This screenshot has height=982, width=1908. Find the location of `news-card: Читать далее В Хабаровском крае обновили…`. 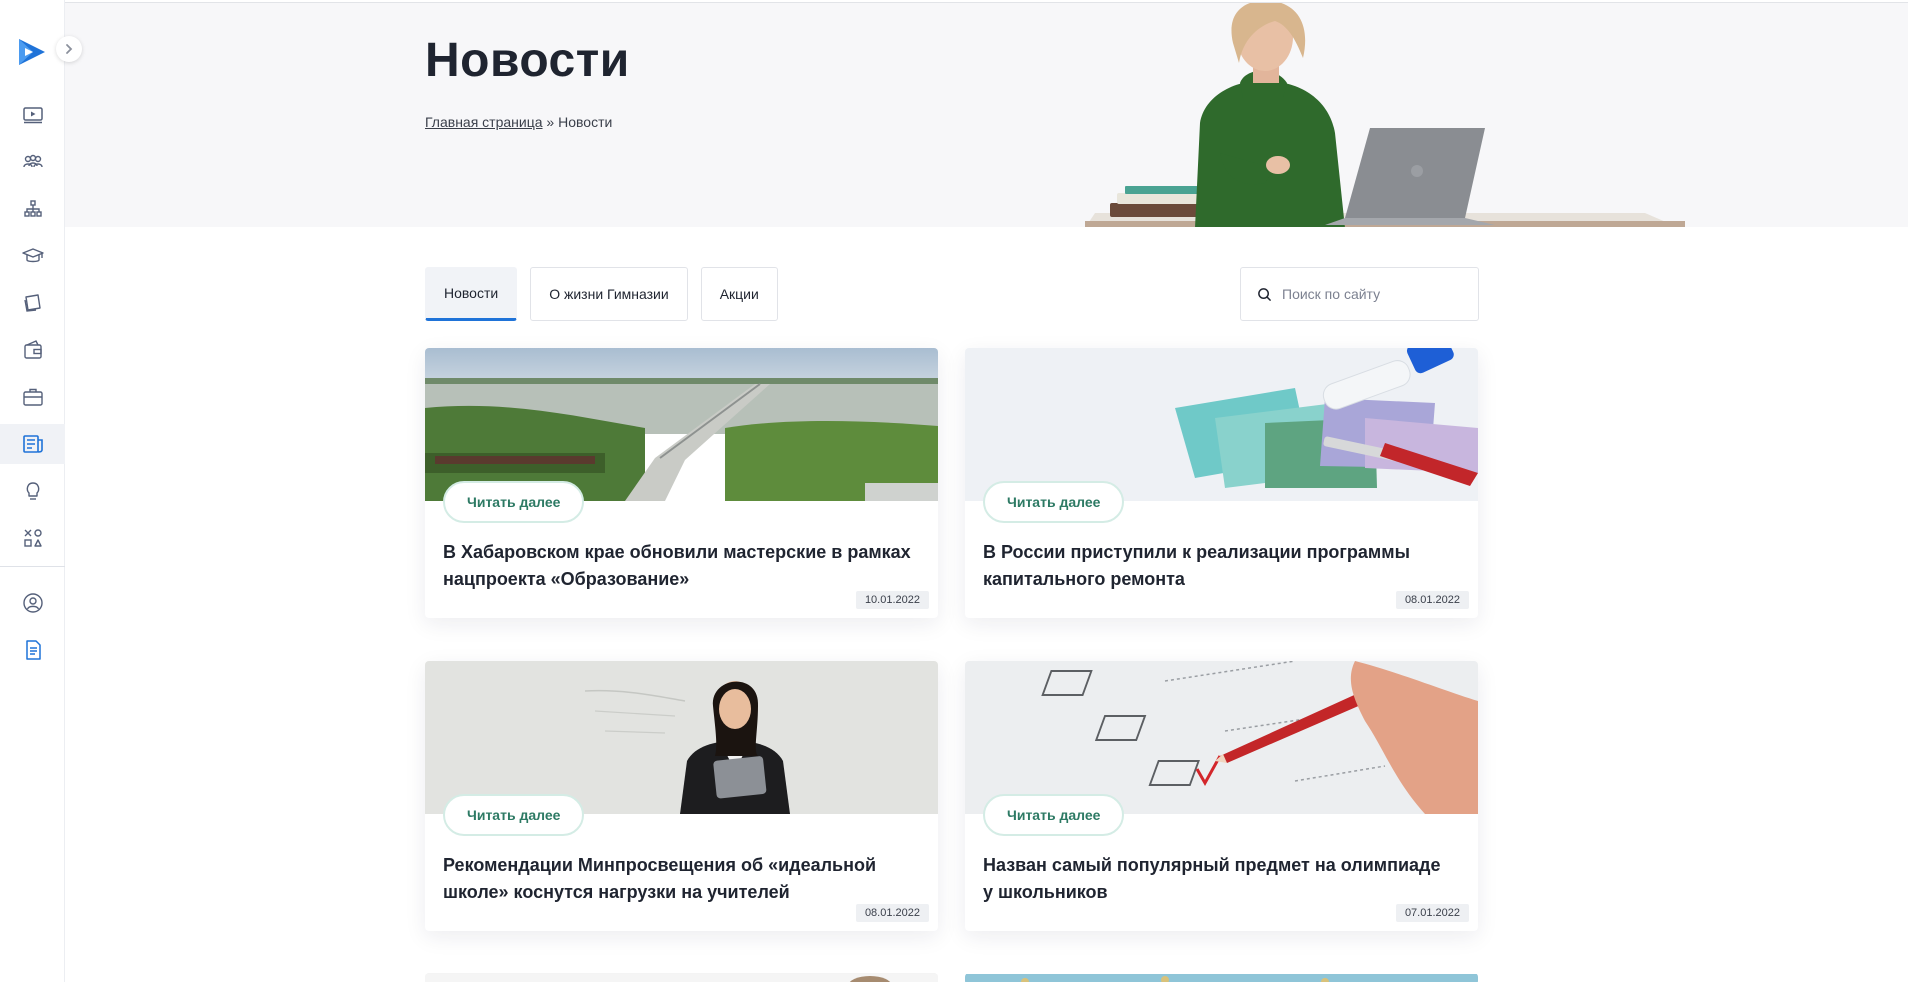

news-card: Читать далее В Хабаровском крае обновили… is located at coordinates (681, 483).